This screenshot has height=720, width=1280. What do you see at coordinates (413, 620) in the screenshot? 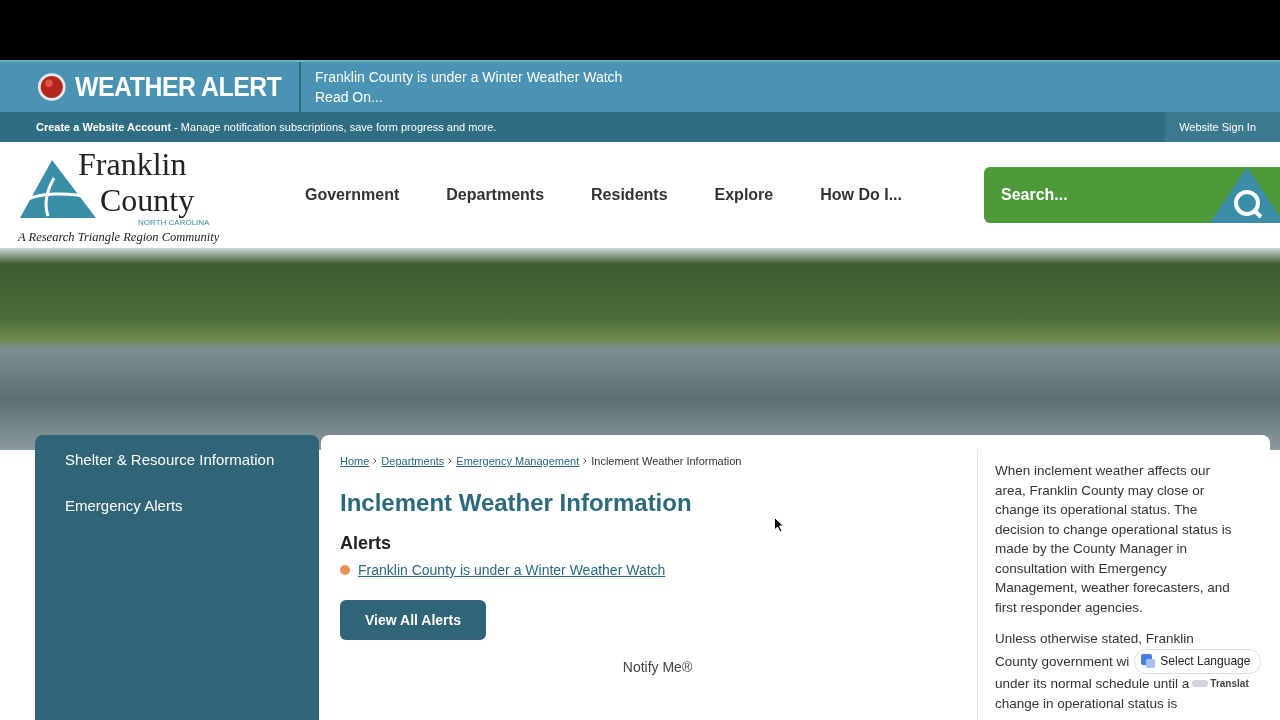
I see `view-all-alerts-button: View All Alerts` at bounding box center [413, 620].